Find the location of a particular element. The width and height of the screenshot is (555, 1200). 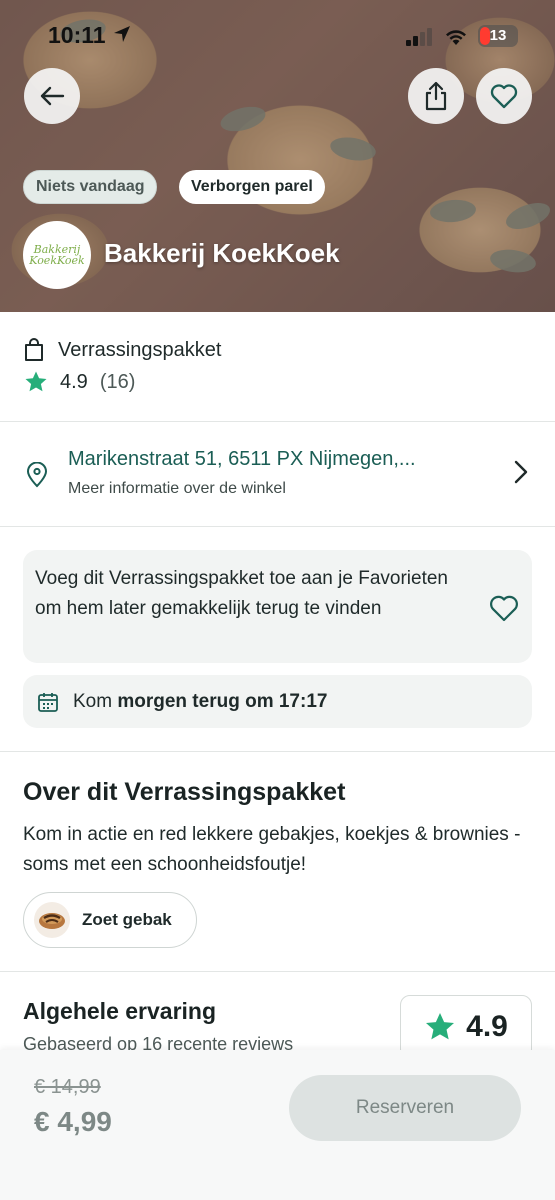

battery-icon: 13 is located at coordinates (498, 36).